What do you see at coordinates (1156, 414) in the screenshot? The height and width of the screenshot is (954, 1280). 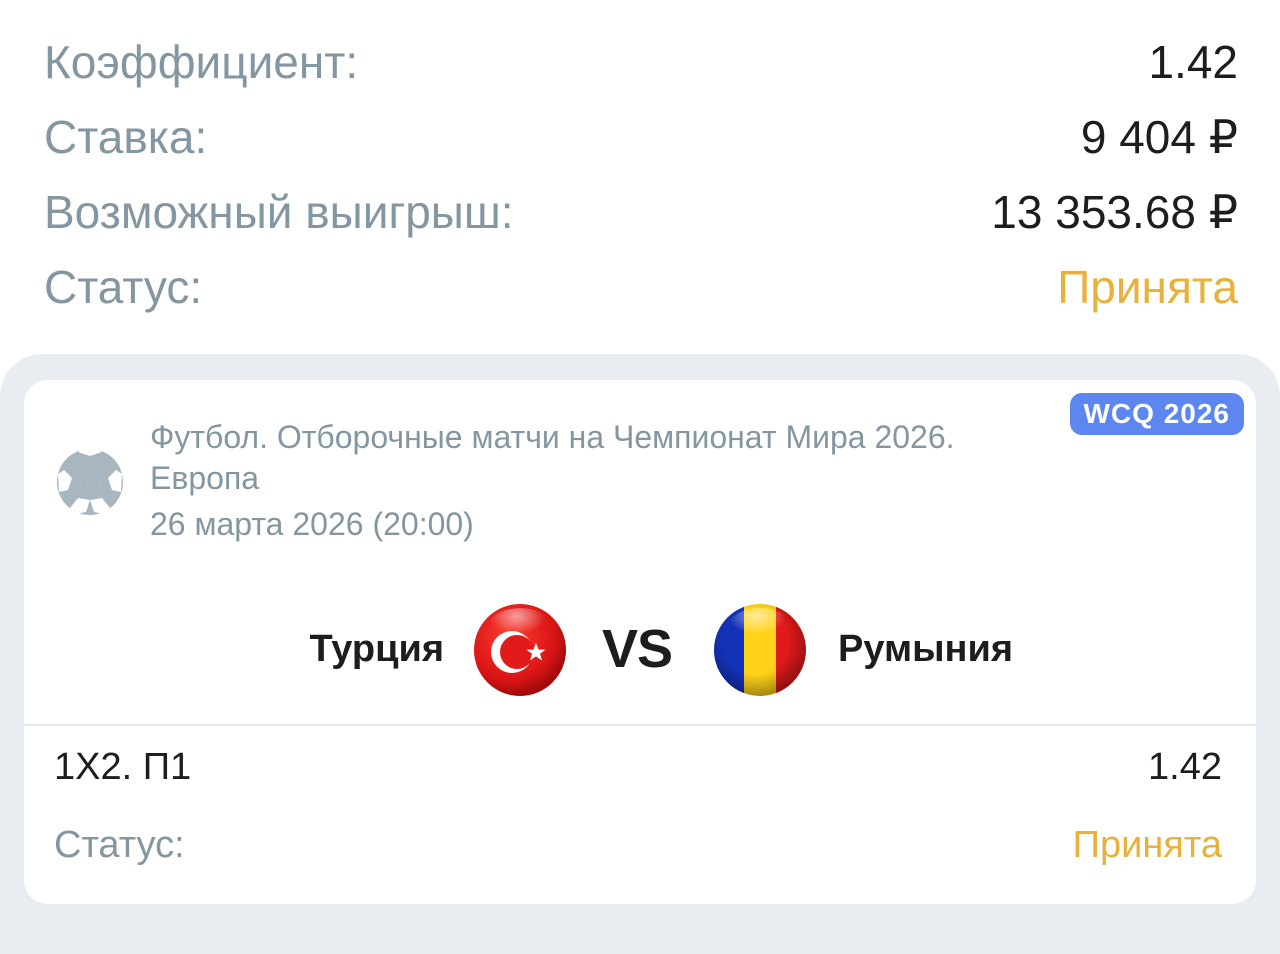 I see `tournament-badge: WCQ 2026` at bounding box center [1156, 414].